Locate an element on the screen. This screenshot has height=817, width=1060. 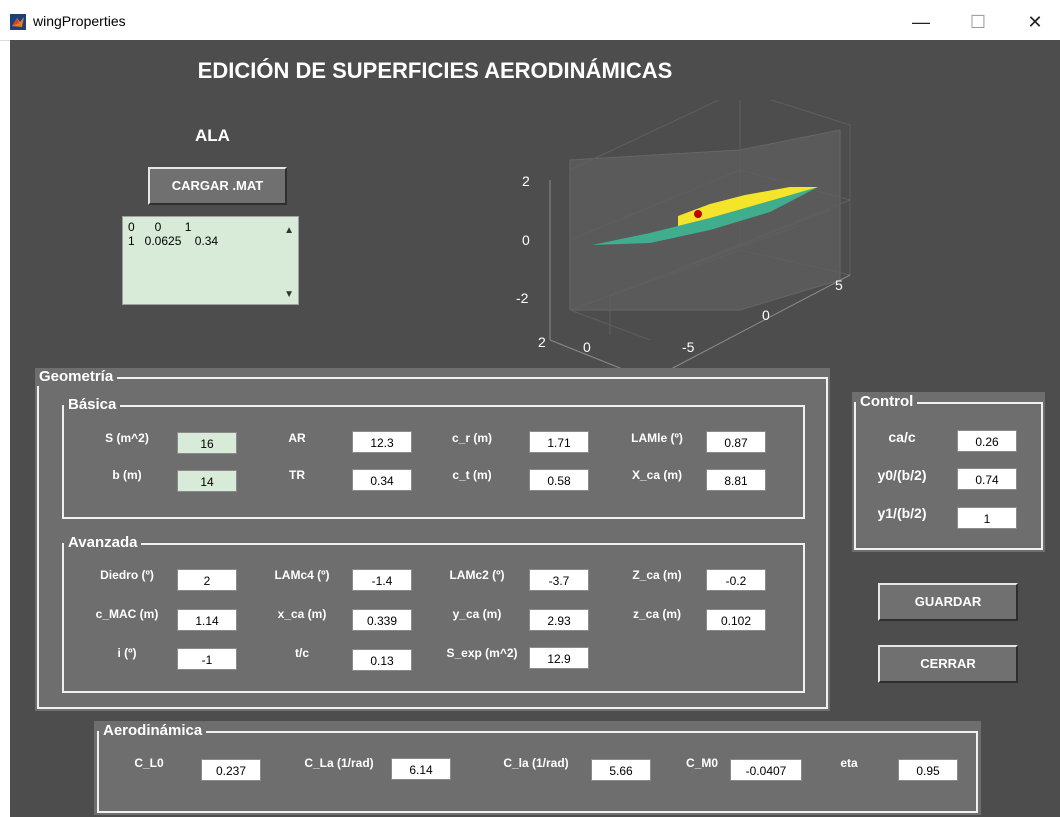
c_r-label: c_r (m) is located at coordinates (471, 438).